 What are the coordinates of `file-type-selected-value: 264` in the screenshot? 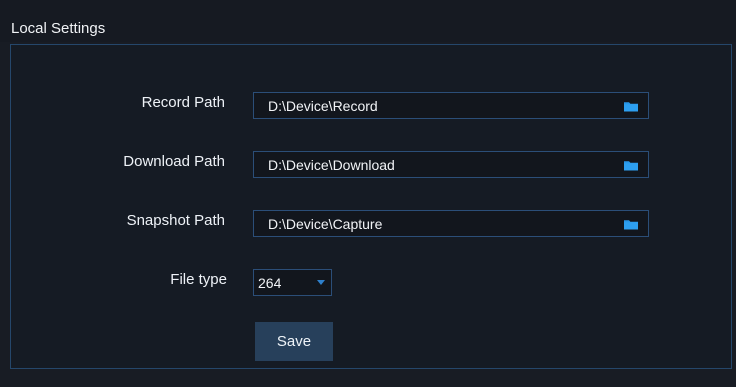 It's located at (270, 283).